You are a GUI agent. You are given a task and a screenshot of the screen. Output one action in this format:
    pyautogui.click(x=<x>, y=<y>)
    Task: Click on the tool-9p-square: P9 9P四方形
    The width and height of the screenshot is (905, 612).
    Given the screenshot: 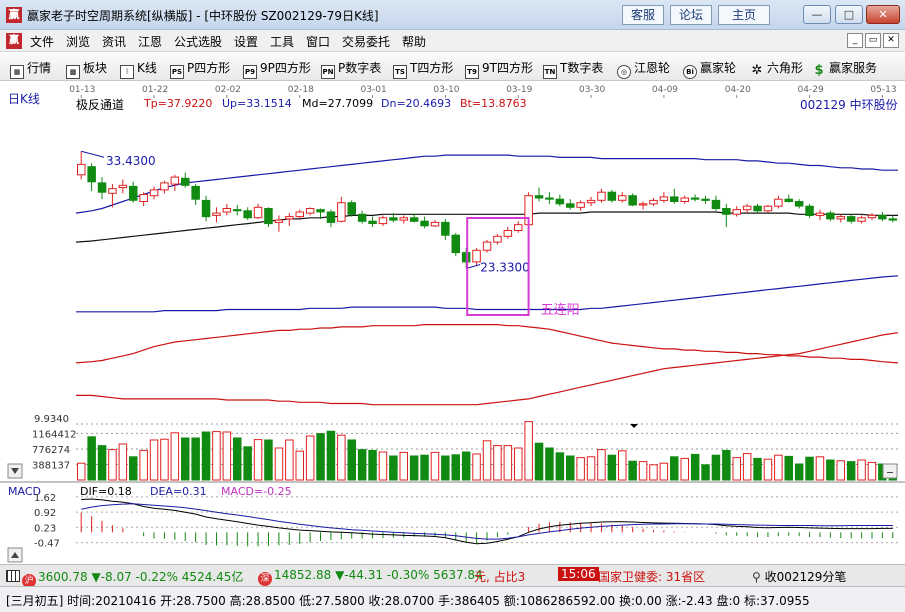 What is the action you would take?
    pyautogui.click(x=277, y=69)
    